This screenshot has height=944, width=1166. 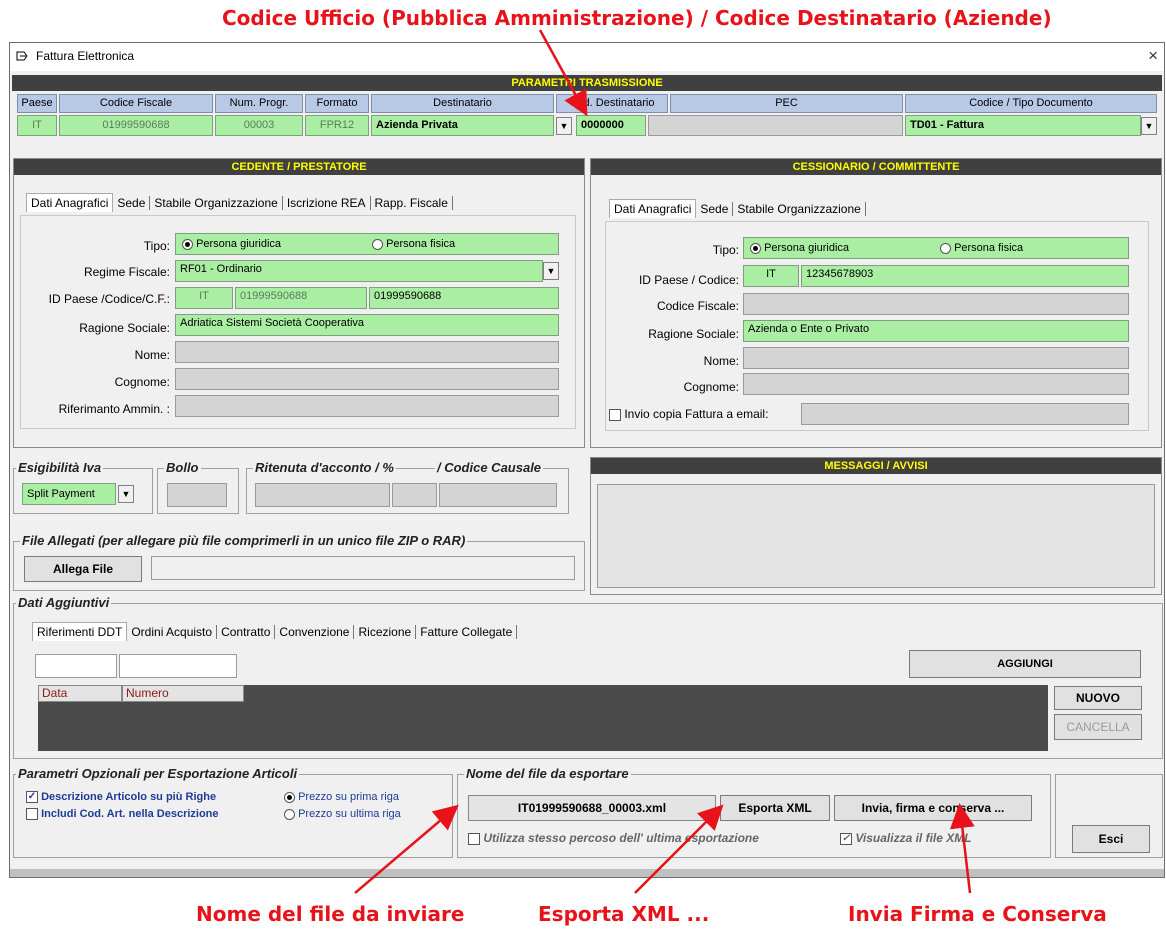 I want to click on annotation-nome-file: Nome del file da inviare, so click(x=330, y=914).